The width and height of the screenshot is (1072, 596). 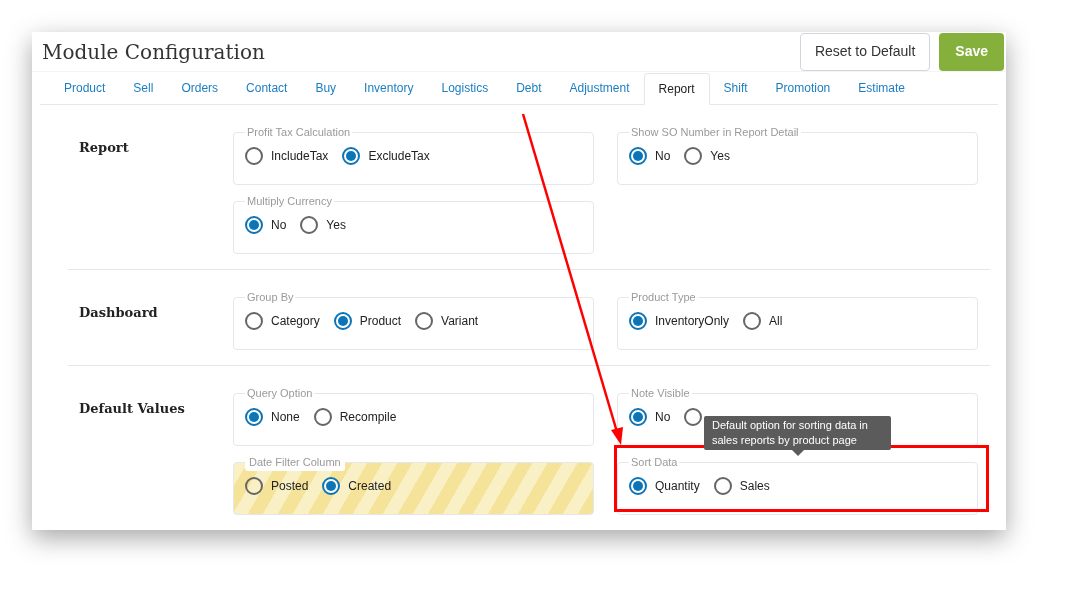 I want to click on tab: Estimate, so click(x=881, y=88).